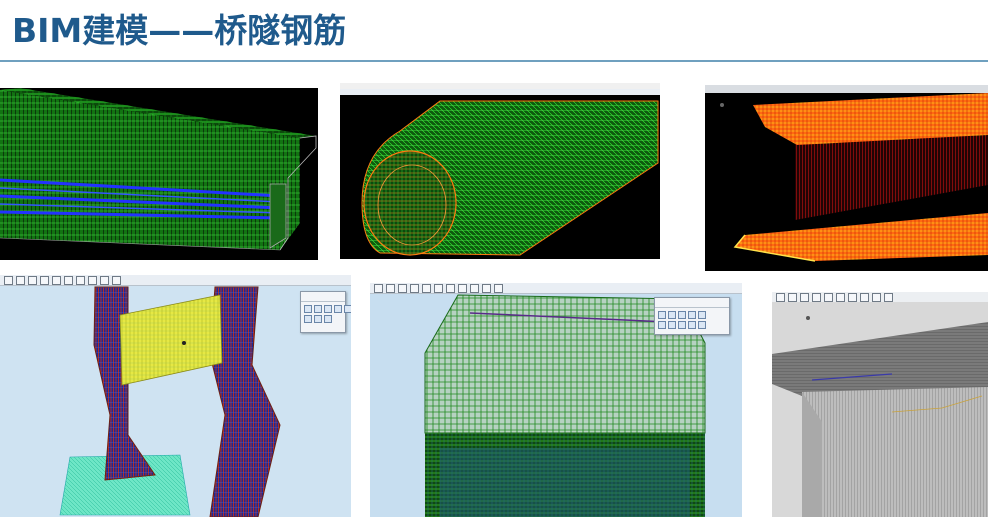  I want to click on deck-slab-rebar-image, so click(880, 404).